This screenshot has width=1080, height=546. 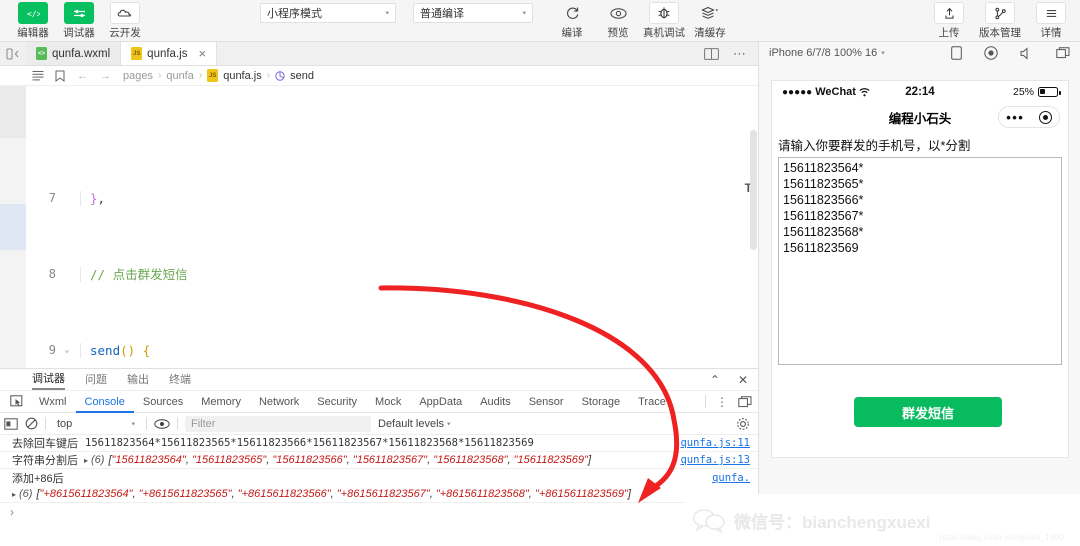 I want to click on eye-icon, so click(x=162, y=424).